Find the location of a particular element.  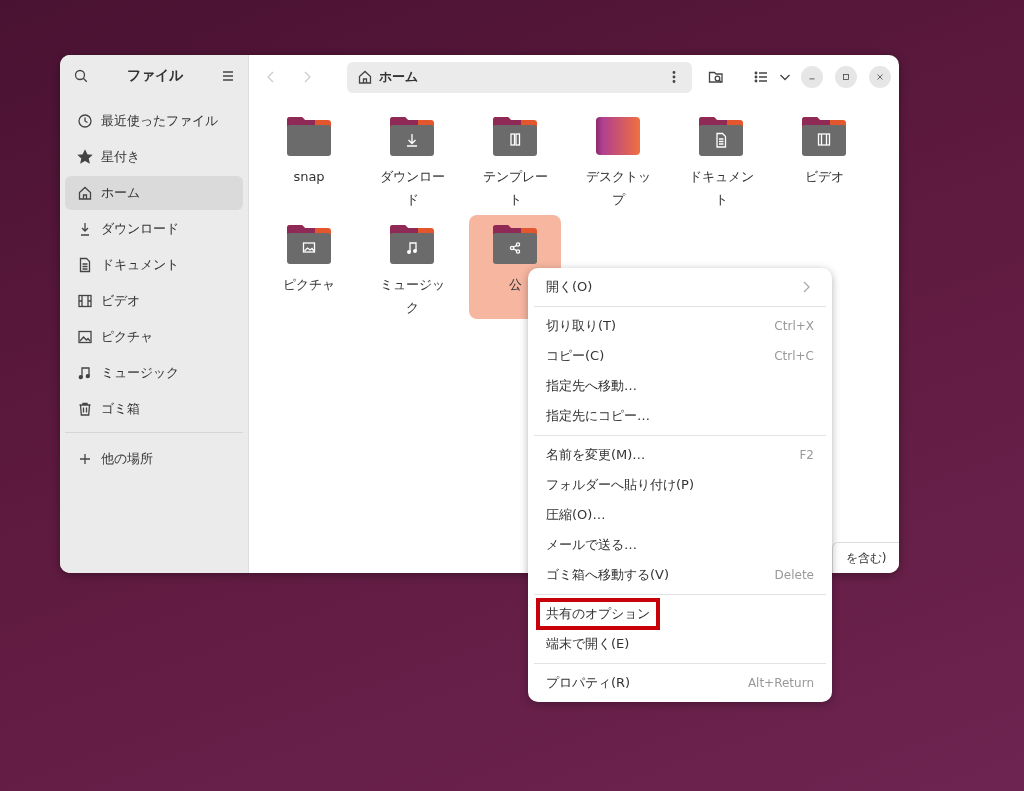

location-label: ホーム is located at coordinates (399, 77).